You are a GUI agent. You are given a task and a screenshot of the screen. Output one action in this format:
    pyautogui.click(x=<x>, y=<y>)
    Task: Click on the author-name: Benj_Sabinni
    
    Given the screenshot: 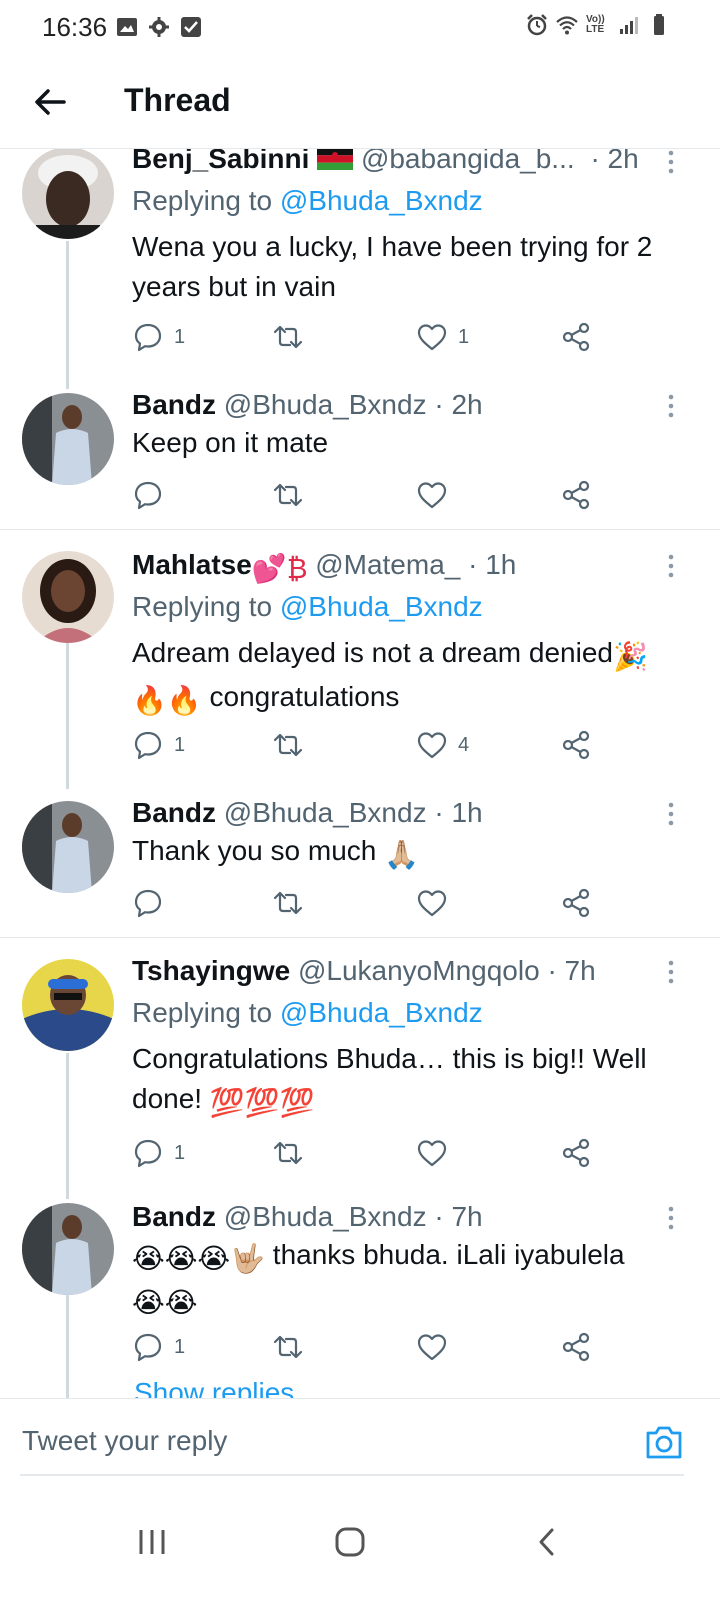 What is the action you would take?
    pyautogui.click(x=220, y=161)
    